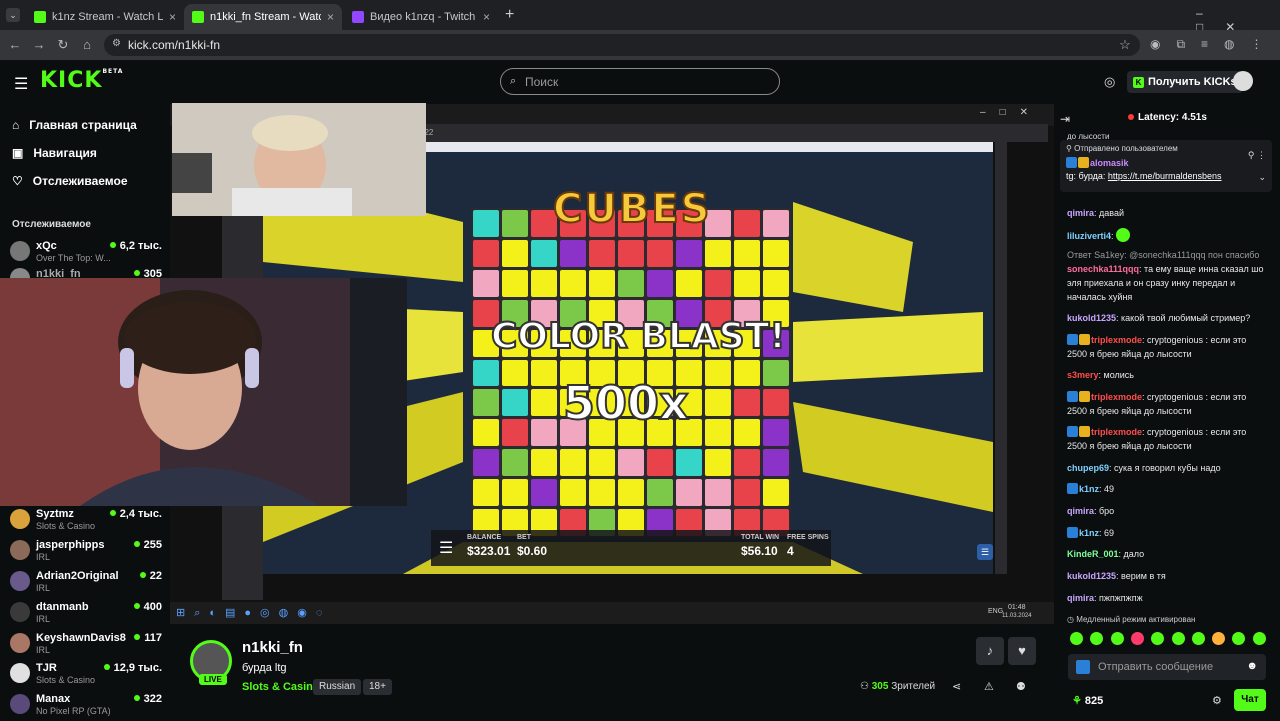 The width and height of the screenshot is (1280, 721). What do you see at coordinates (1243, 81) in the screenshot?
I see `user-avatar` at bounding box center [1243, 81].